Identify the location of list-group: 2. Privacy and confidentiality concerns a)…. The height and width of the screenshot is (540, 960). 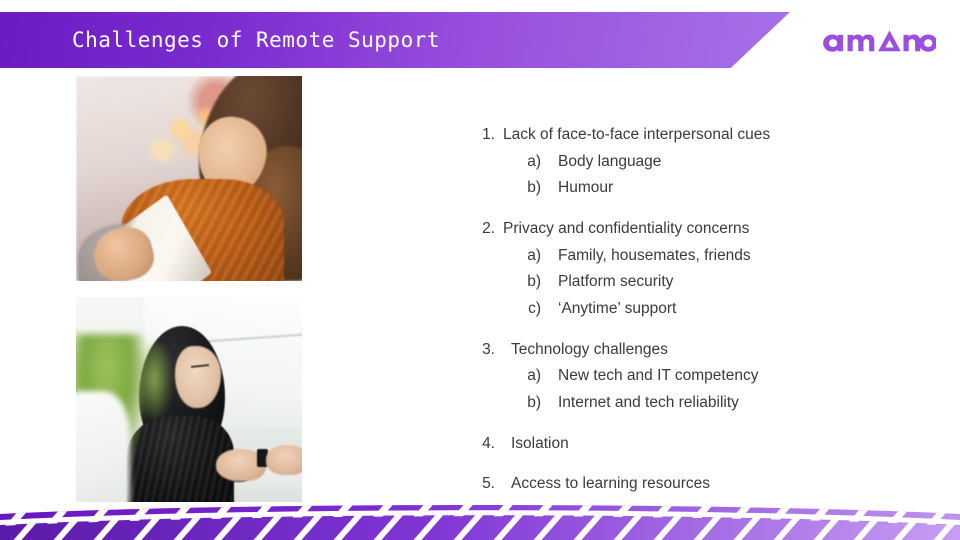
(688, 269).